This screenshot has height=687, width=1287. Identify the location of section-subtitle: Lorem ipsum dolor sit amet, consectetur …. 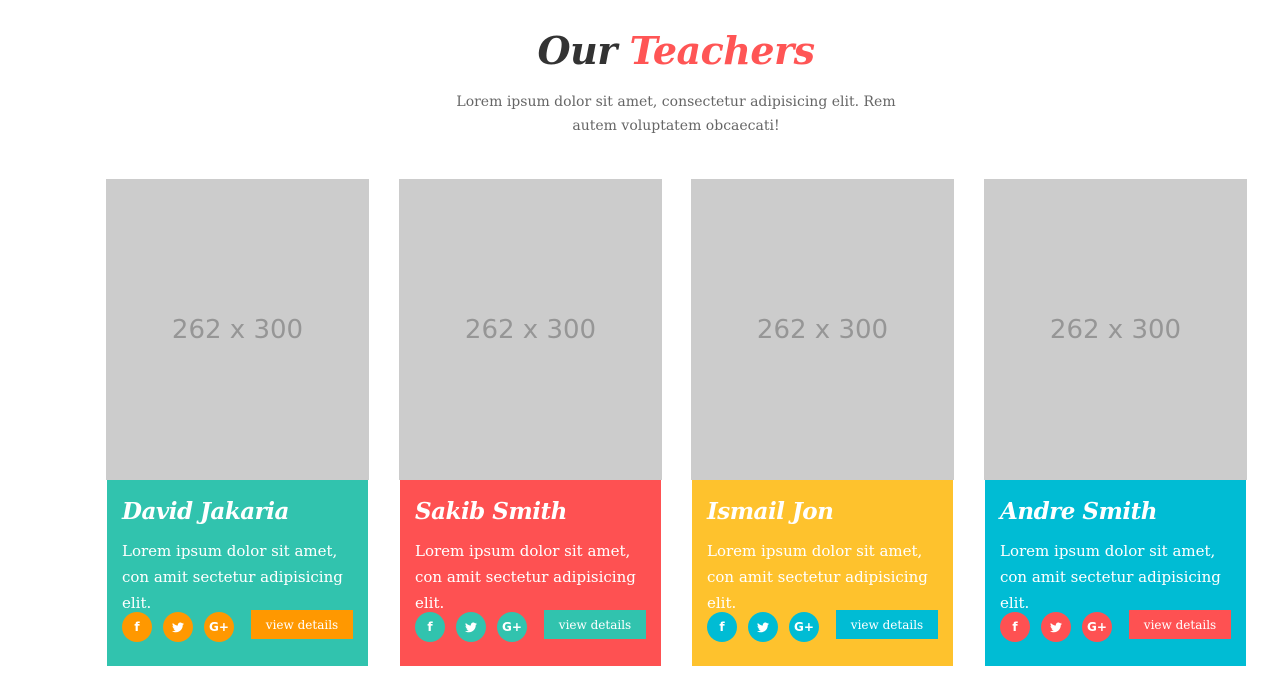
(676, 114).